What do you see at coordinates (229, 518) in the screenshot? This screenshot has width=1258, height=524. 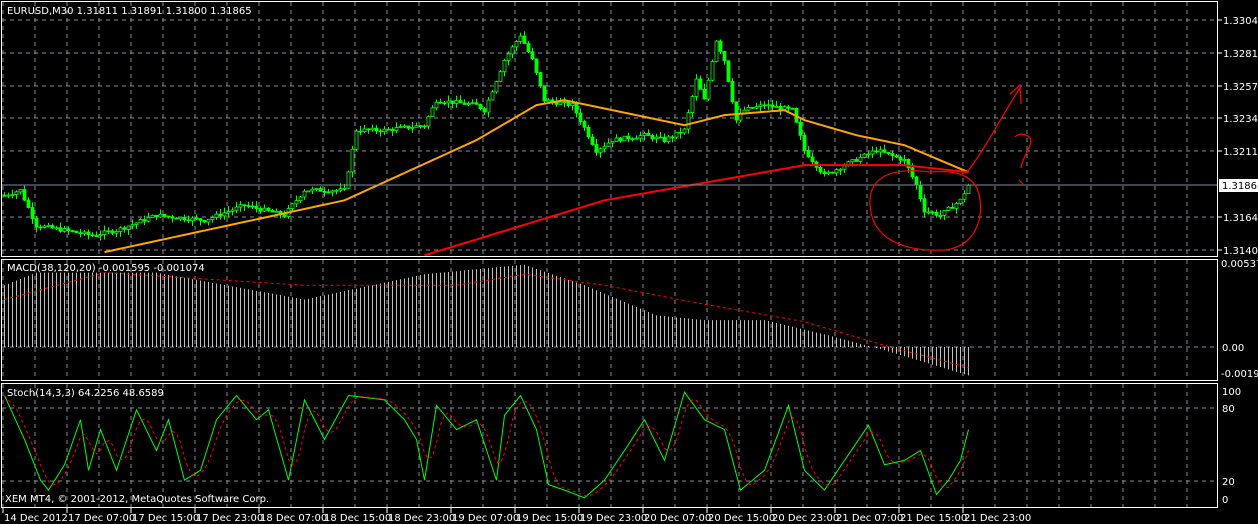 I see `time-tick-label: 17 Dec 23:00` at bounding box center [229, 518].